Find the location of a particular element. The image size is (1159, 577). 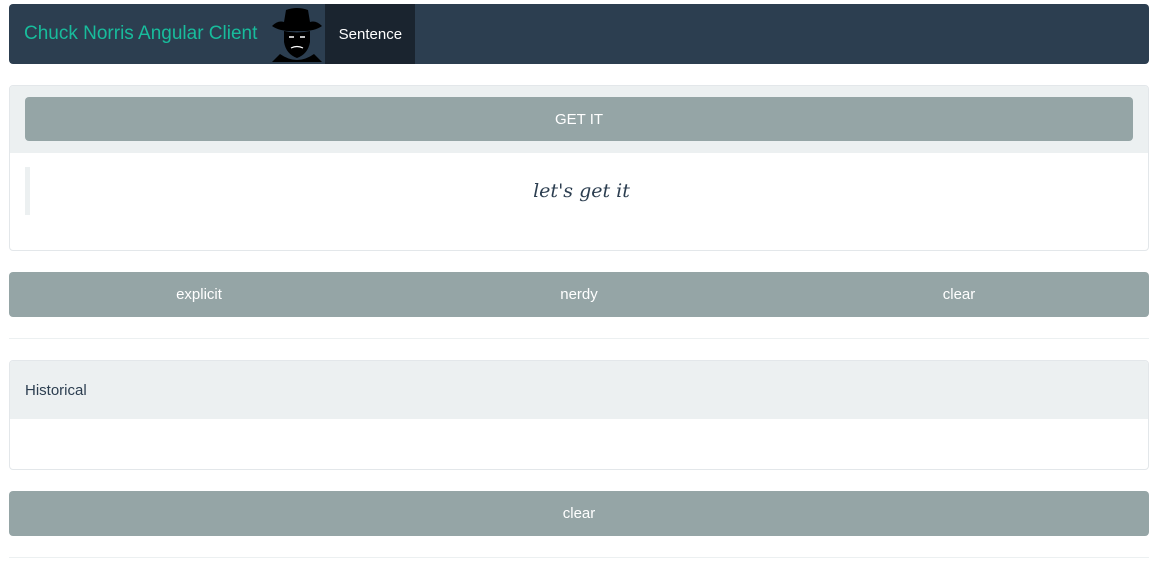

clear-history-button: clear is located at coordinates (579, 513).